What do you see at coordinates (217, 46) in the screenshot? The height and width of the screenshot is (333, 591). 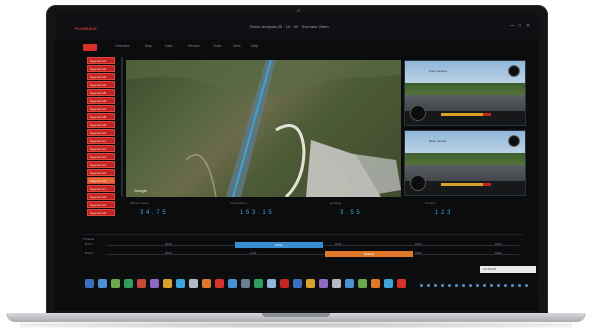 I see `menu-item-tools: Tools` at bounding box center [217, 46].